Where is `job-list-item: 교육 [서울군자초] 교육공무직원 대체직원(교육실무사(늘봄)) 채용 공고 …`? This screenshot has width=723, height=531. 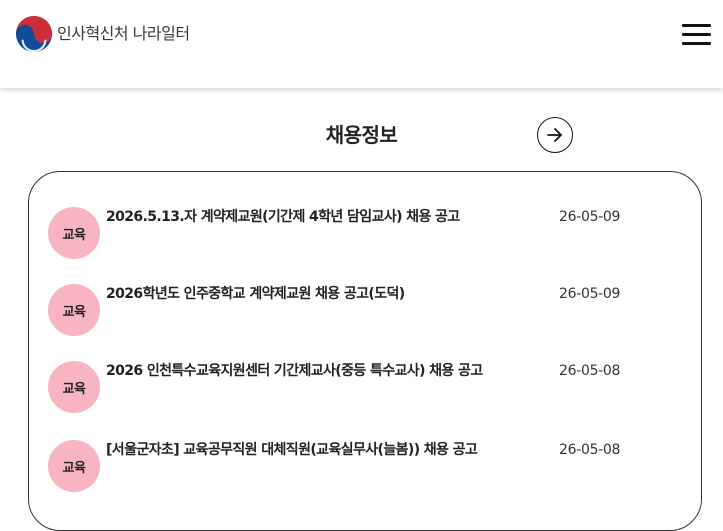
job-list-item: 교육 [서울군자초] 교육공무직원 대체직원(교육실무사(늘봄)) 채용 공고 … is located at coordinates (365, 466).